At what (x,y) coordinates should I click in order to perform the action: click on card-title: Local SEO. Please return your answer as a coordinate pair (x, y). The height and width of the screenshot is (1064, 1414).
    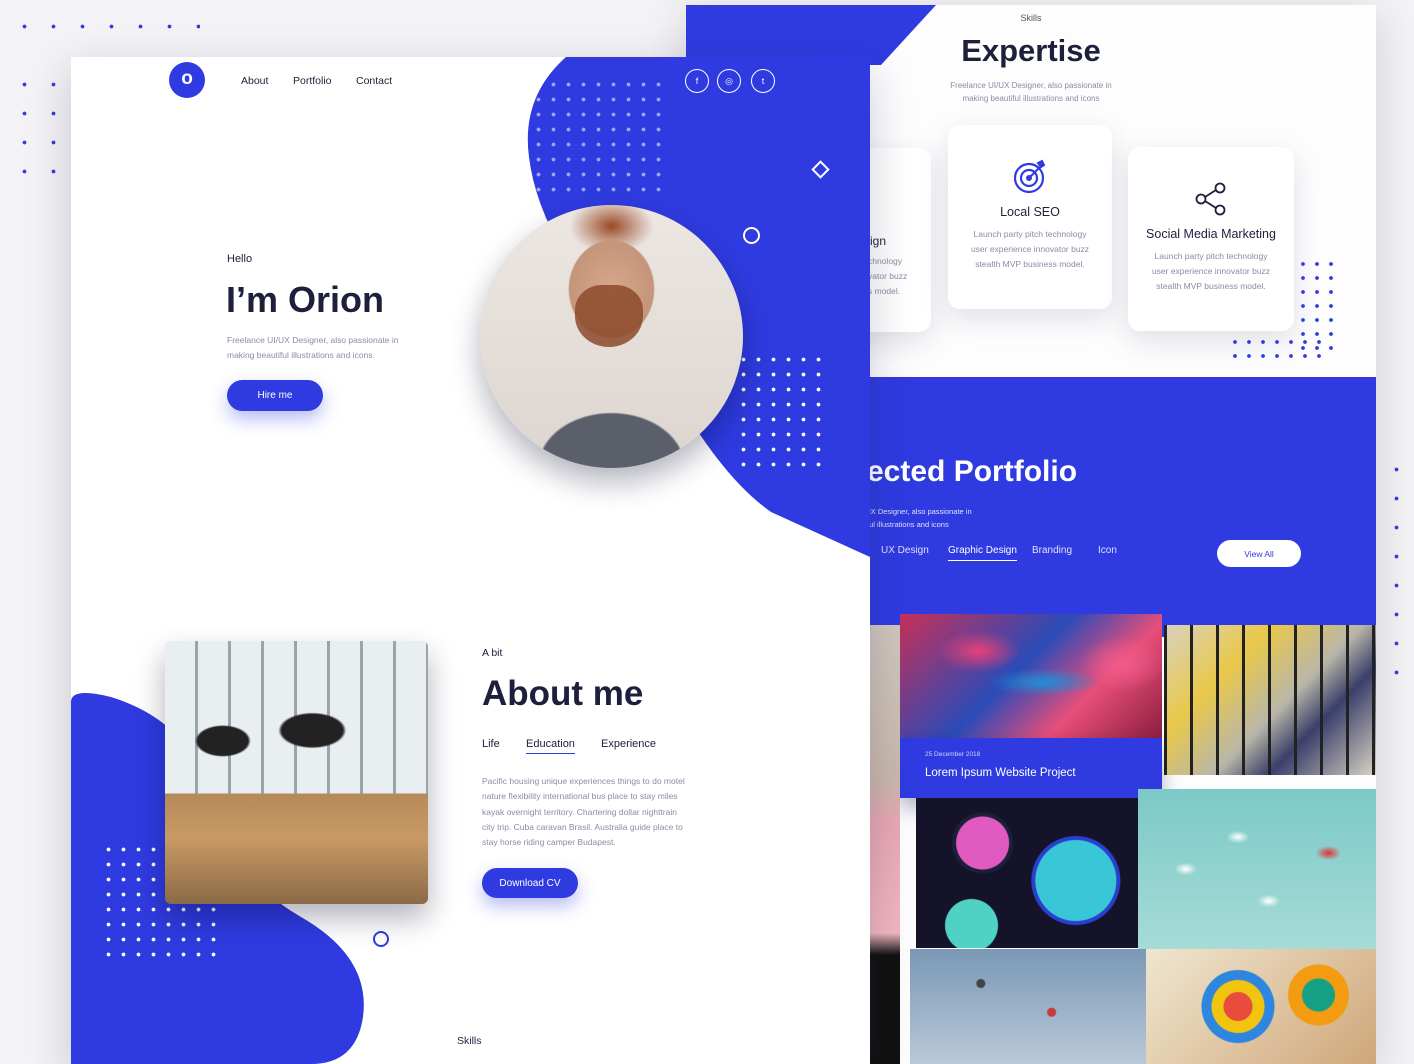
    Looking at the image, I should click on (1030, 212).